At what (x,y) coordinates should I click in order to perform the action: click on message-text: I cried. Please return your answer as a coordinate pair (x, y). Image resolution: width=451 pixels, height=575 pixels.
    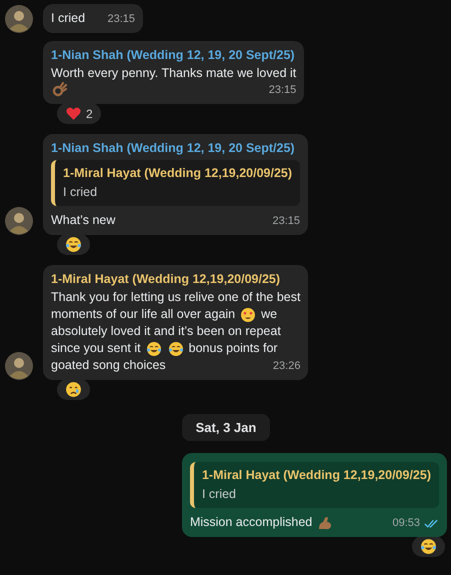
    Looking at the image, I should click on (68, 18).